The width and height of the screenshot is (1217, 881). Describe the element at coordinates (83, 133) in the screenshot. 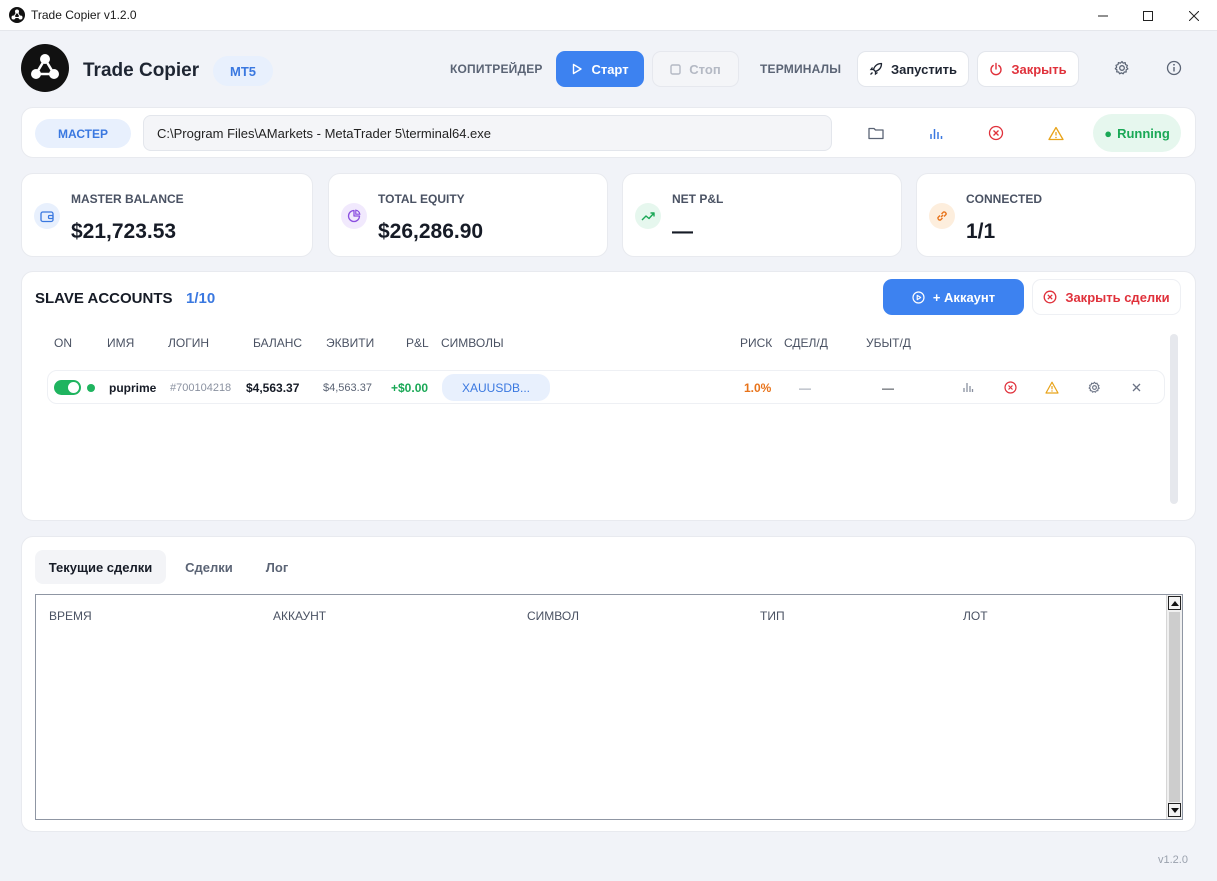

I see `master-label: МАСТЕР` at that location.